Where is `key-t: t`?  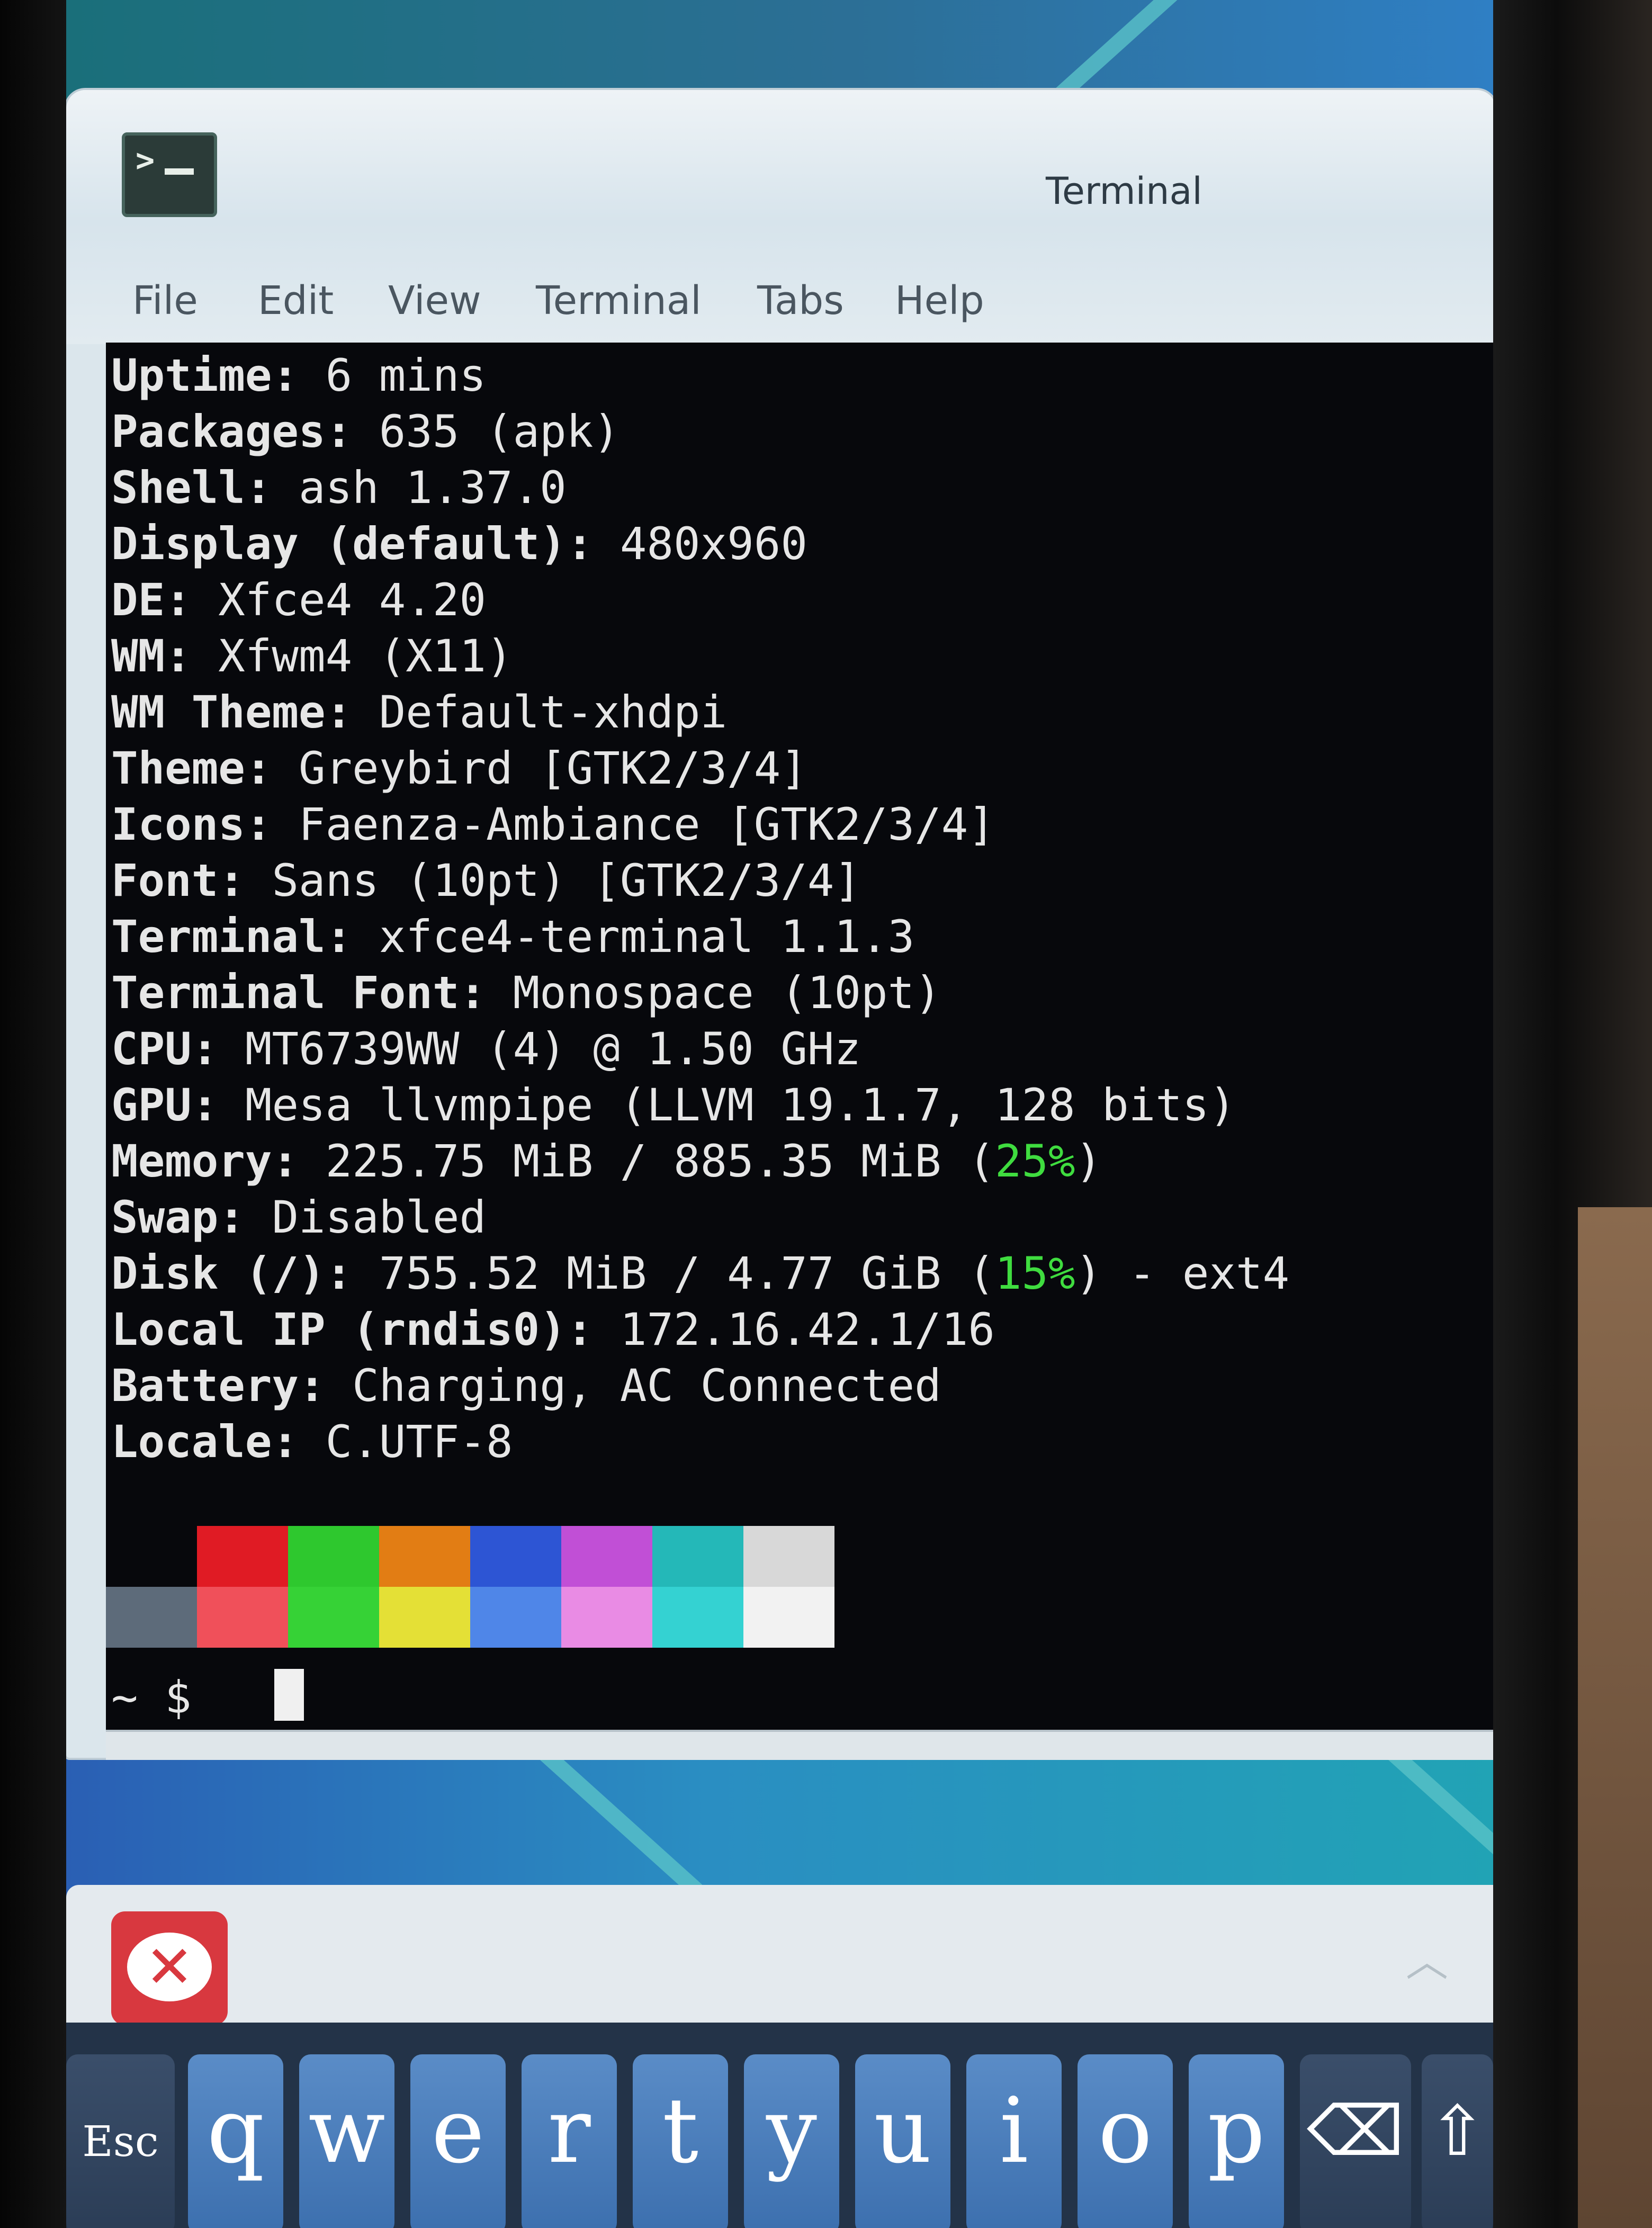 key-t: t is located at coordinates (680, 2141).